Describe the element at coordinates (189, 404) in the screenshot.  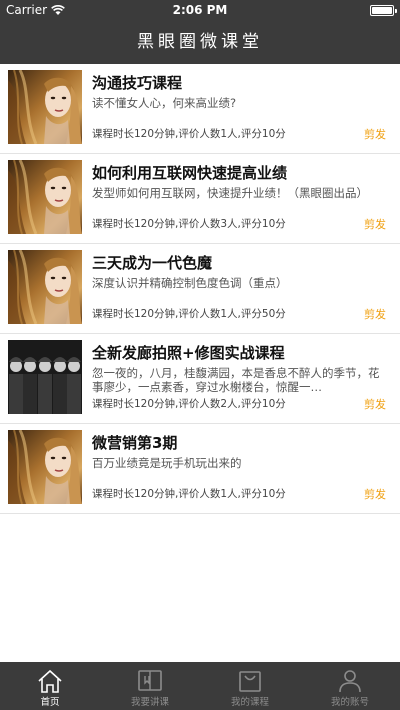
I see `course-meta: 课程时长120分钟,评价人数2人,评分10分` at that location.